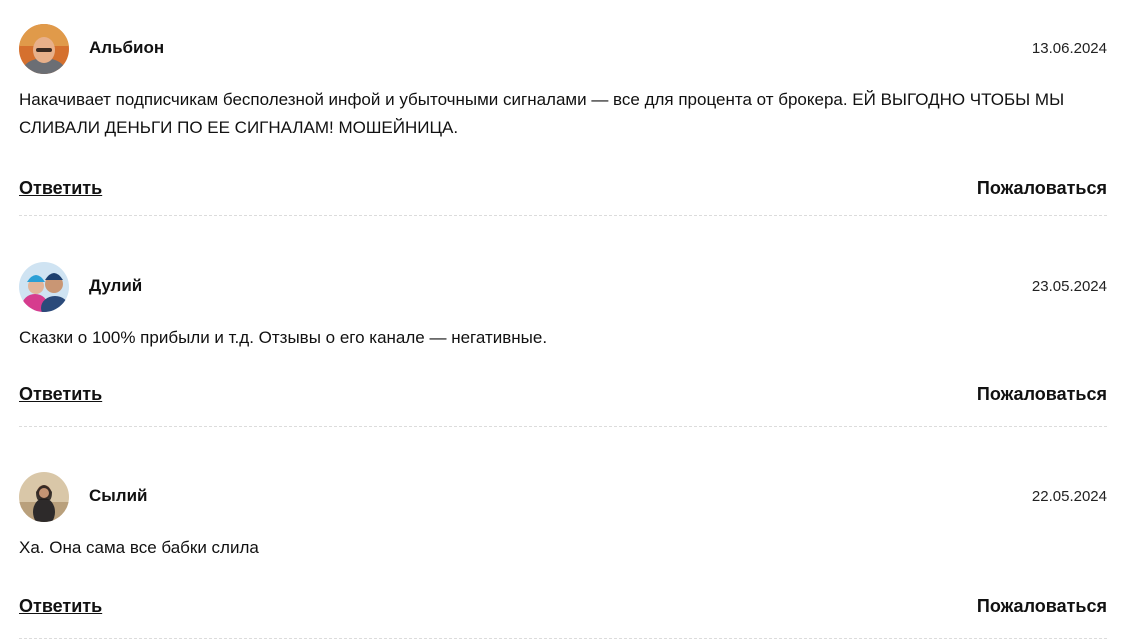 The width and height of the screenshot is (1131, 644). I want to click on comment-date: 23.05.2024, so click(1069, 286).